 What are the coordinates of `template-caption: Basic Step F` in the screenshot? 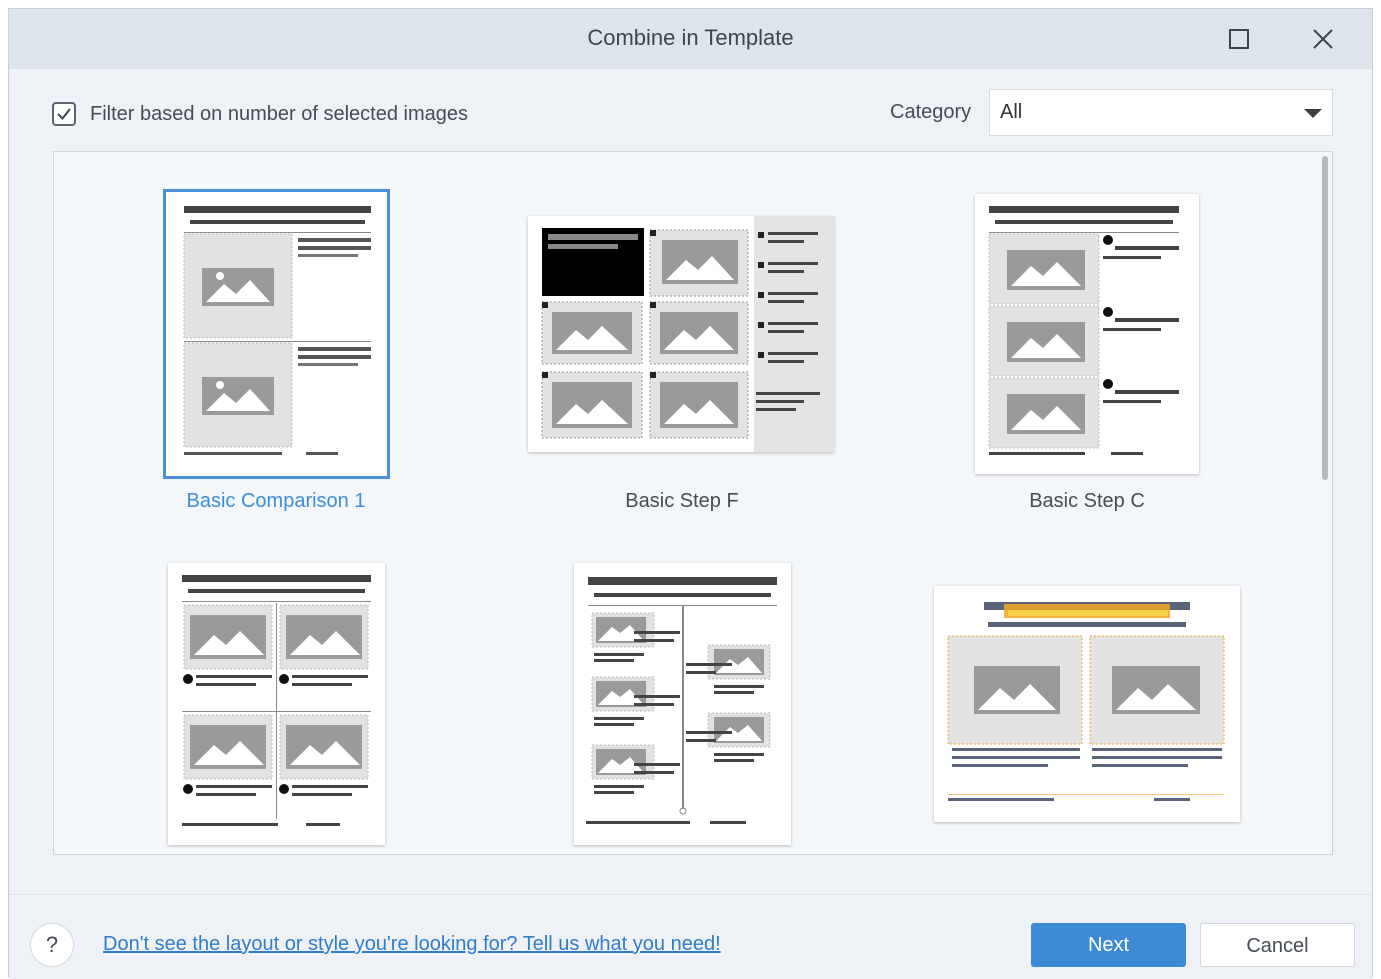 It's located at (682, 501).